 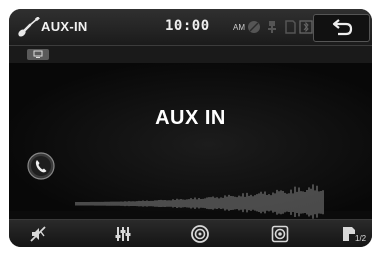 I want to click on back-button, so click(x=341, y=28).